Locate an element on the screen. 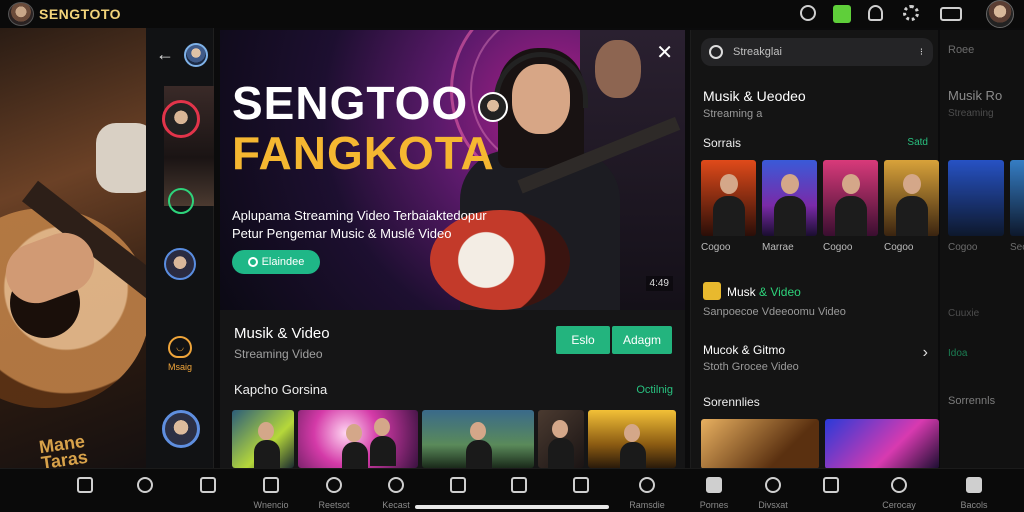 The height and width of the screenshot is (512, 1024). hero-cta-button: Elaindee is located at coordinates (276, 262).